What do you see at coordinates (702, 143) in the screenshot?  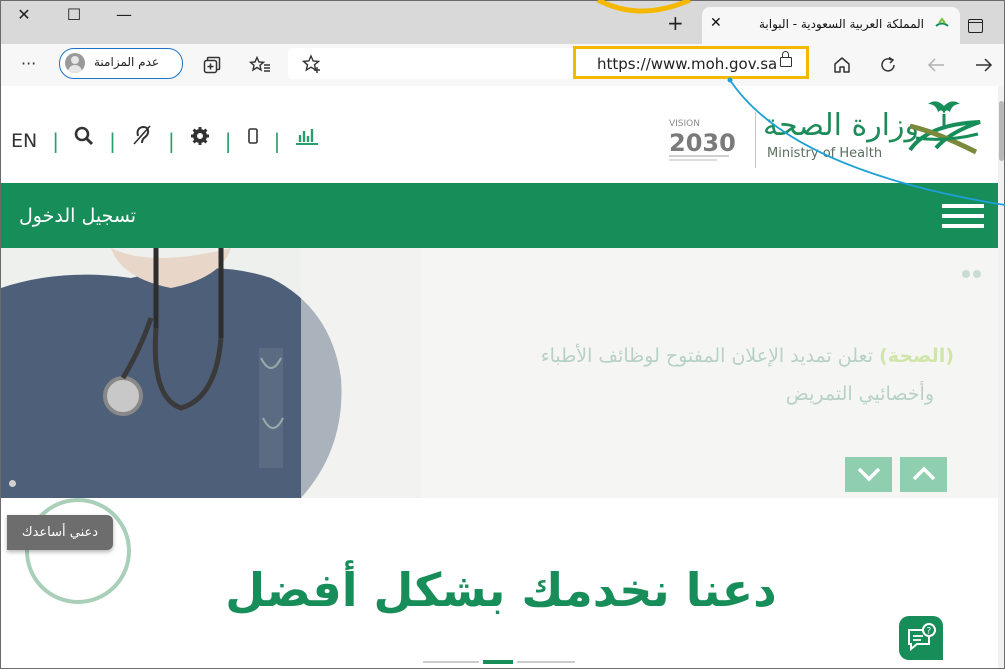 I see `svg-text: 2030` at bounding box center [702, 143].